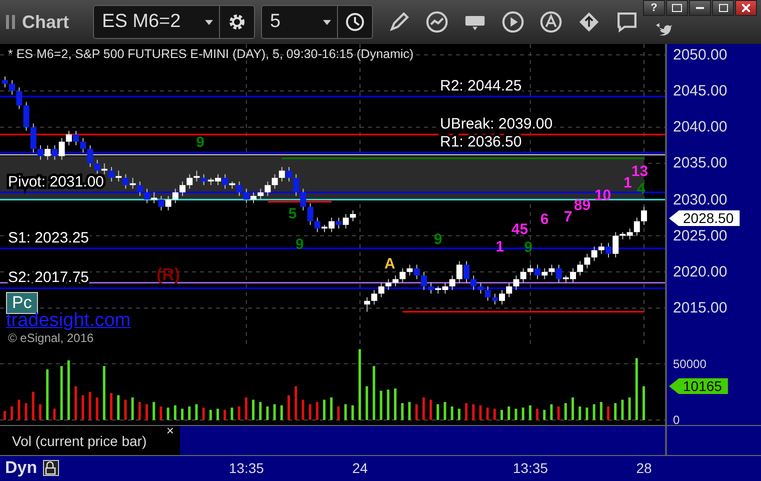 Image resolution: width=761 pixels, height=481 pixels. I want to click on window-title: Chart, so click(46, 22).